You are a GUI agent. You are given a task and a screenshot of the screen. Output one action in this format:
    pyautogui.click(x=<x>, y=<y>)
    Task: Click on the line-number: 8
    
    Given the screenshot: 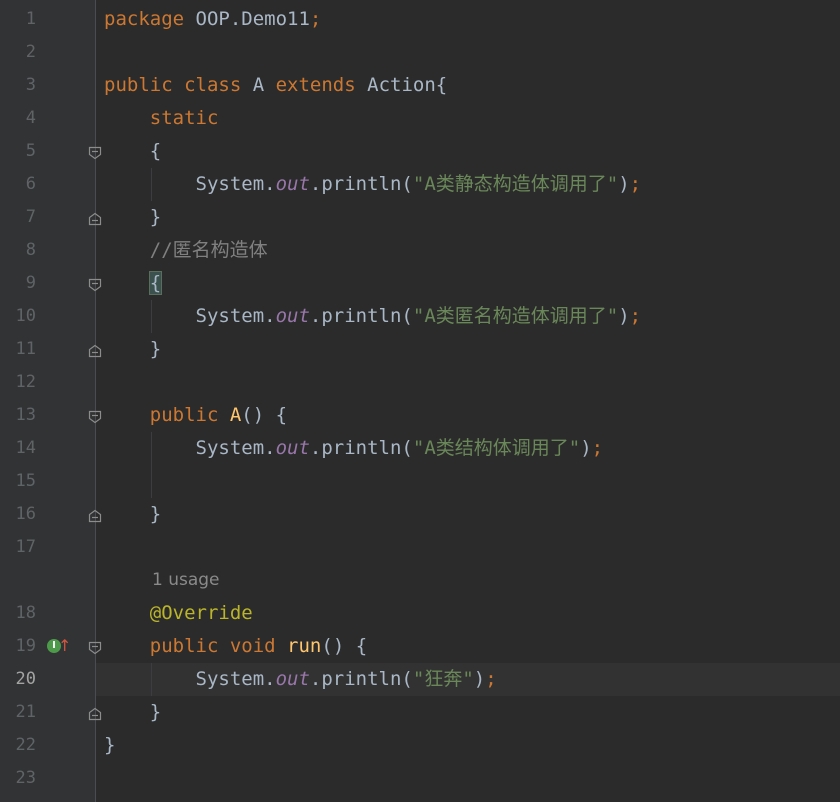 What is the action you would take?
    pyautogui.click(x=18, y=250)
    